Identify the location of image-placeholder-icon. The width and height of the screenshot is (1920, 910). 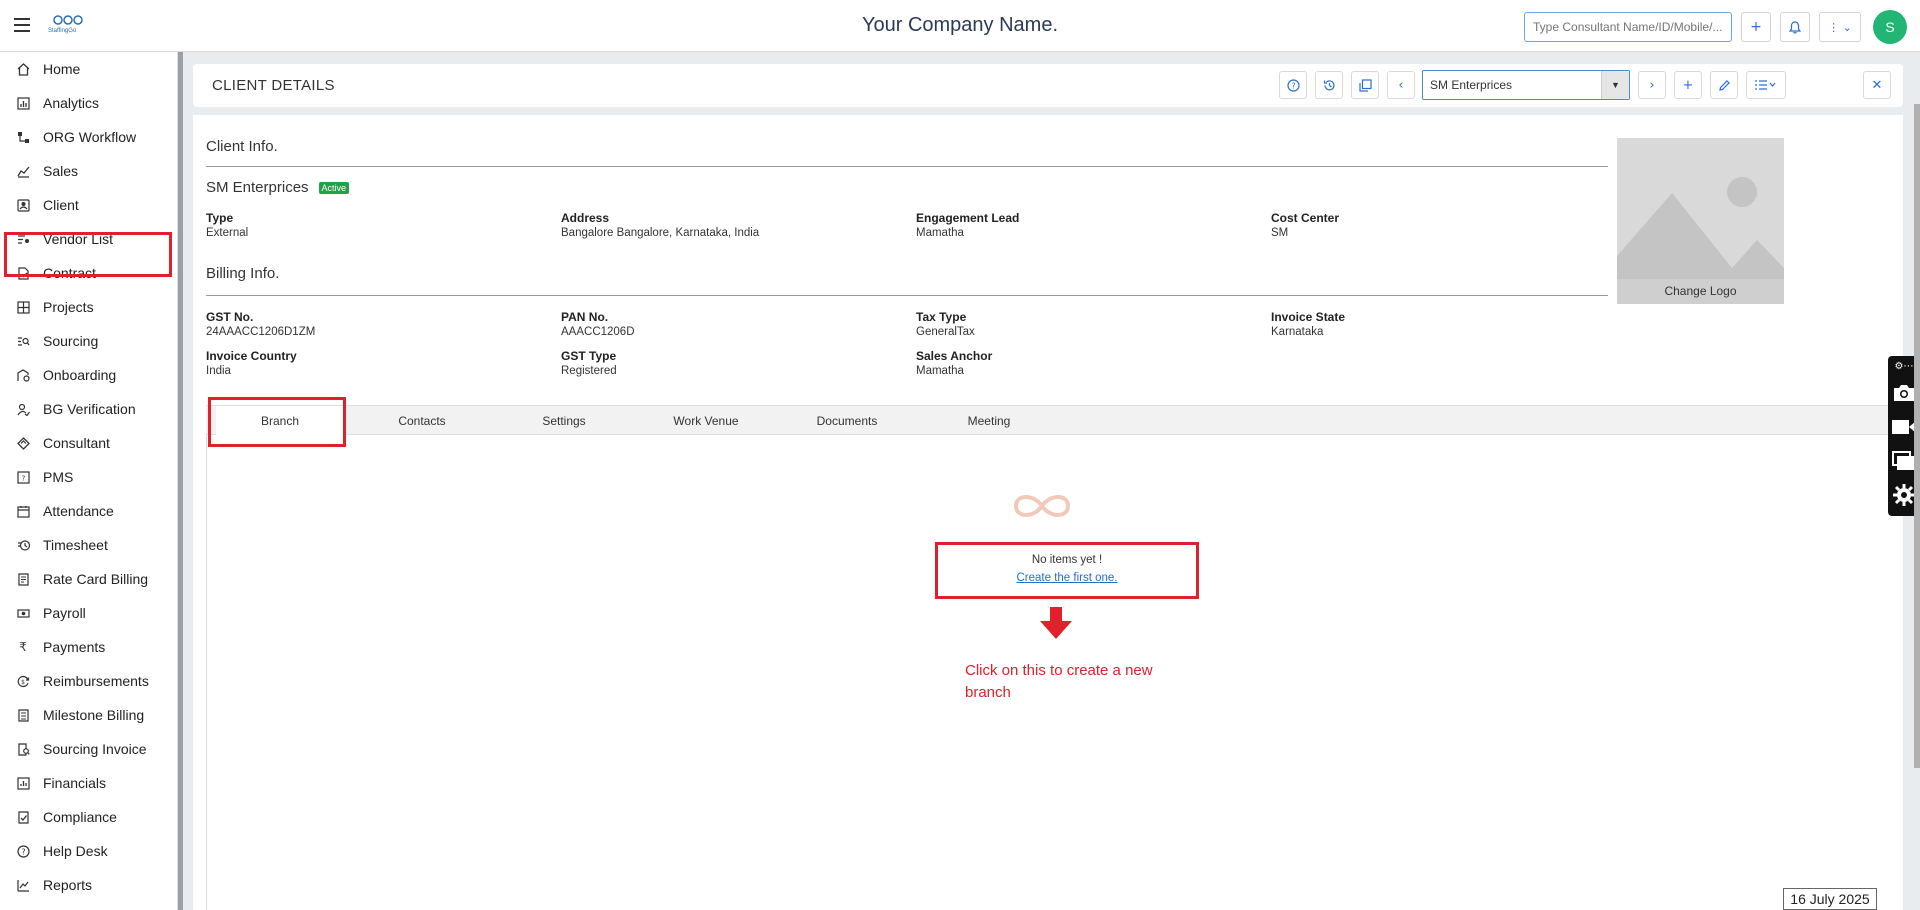
(1700, 228).